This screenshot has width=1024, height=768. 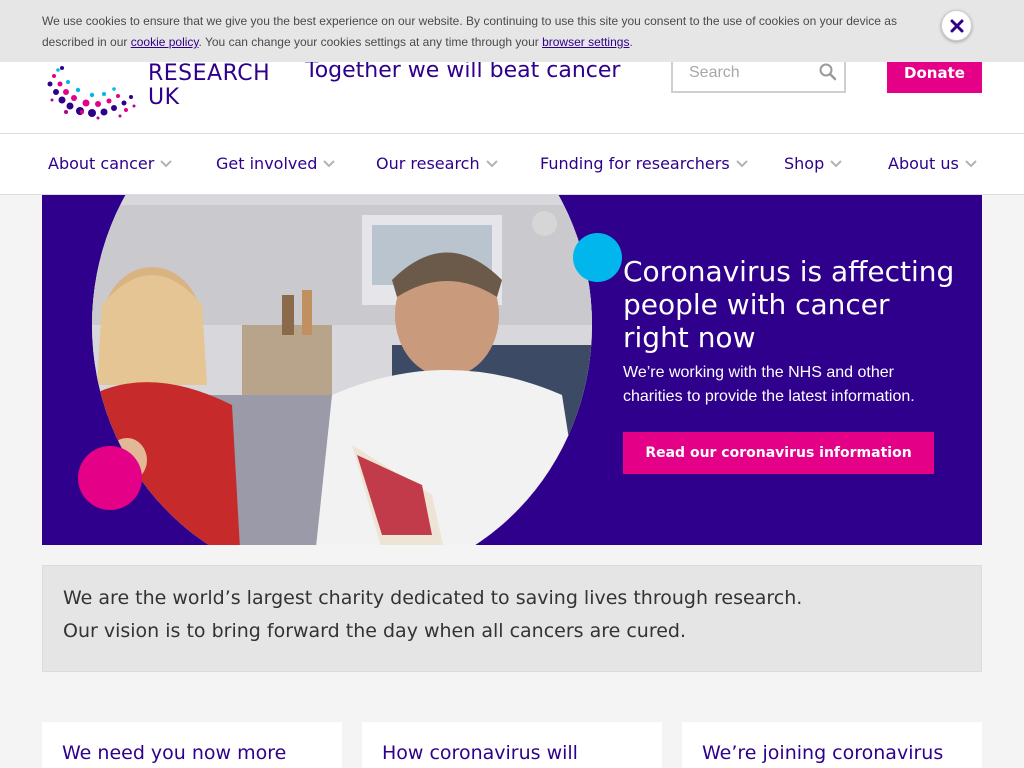 I want to click on nav-item-about-cancer: About cancer, so click(x=110, y=163).